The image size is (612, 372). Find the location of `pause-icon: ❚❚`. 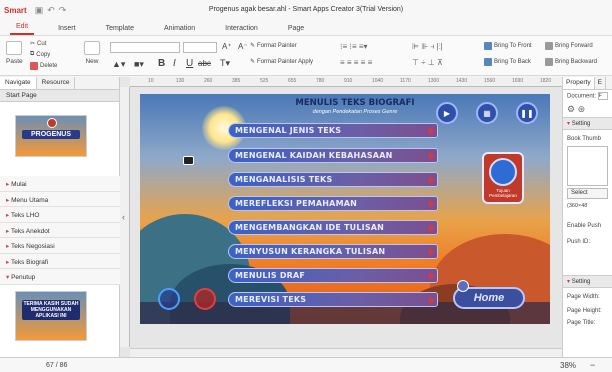

pause-icon: ❚❚ is located at coordinates (527, 113).